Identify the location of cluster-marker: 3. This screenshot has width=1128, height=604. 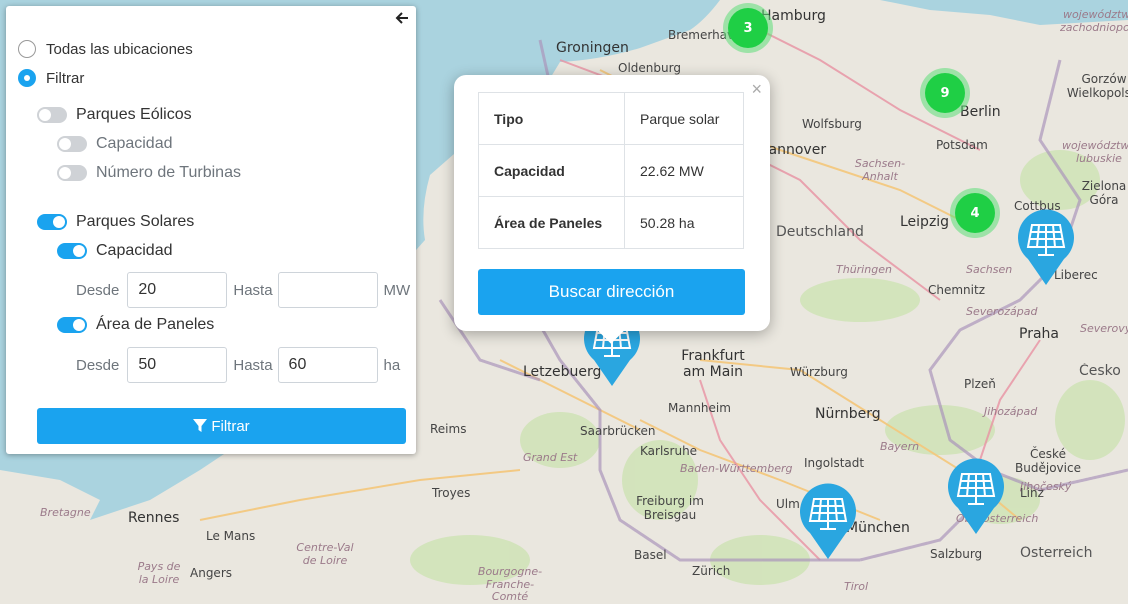
(748, 28).